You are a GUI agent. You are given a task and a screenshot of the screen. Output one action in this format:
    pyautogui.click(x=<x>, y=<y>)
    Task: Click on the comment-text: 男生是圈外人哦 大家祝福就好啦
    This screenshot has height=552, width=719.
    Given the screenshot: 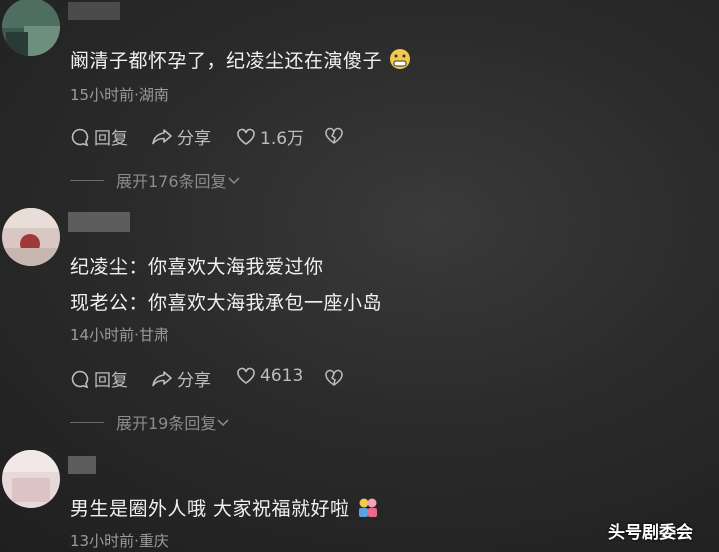 What is the action you would take?
    pyautogui.click(x=225, y=508)
    